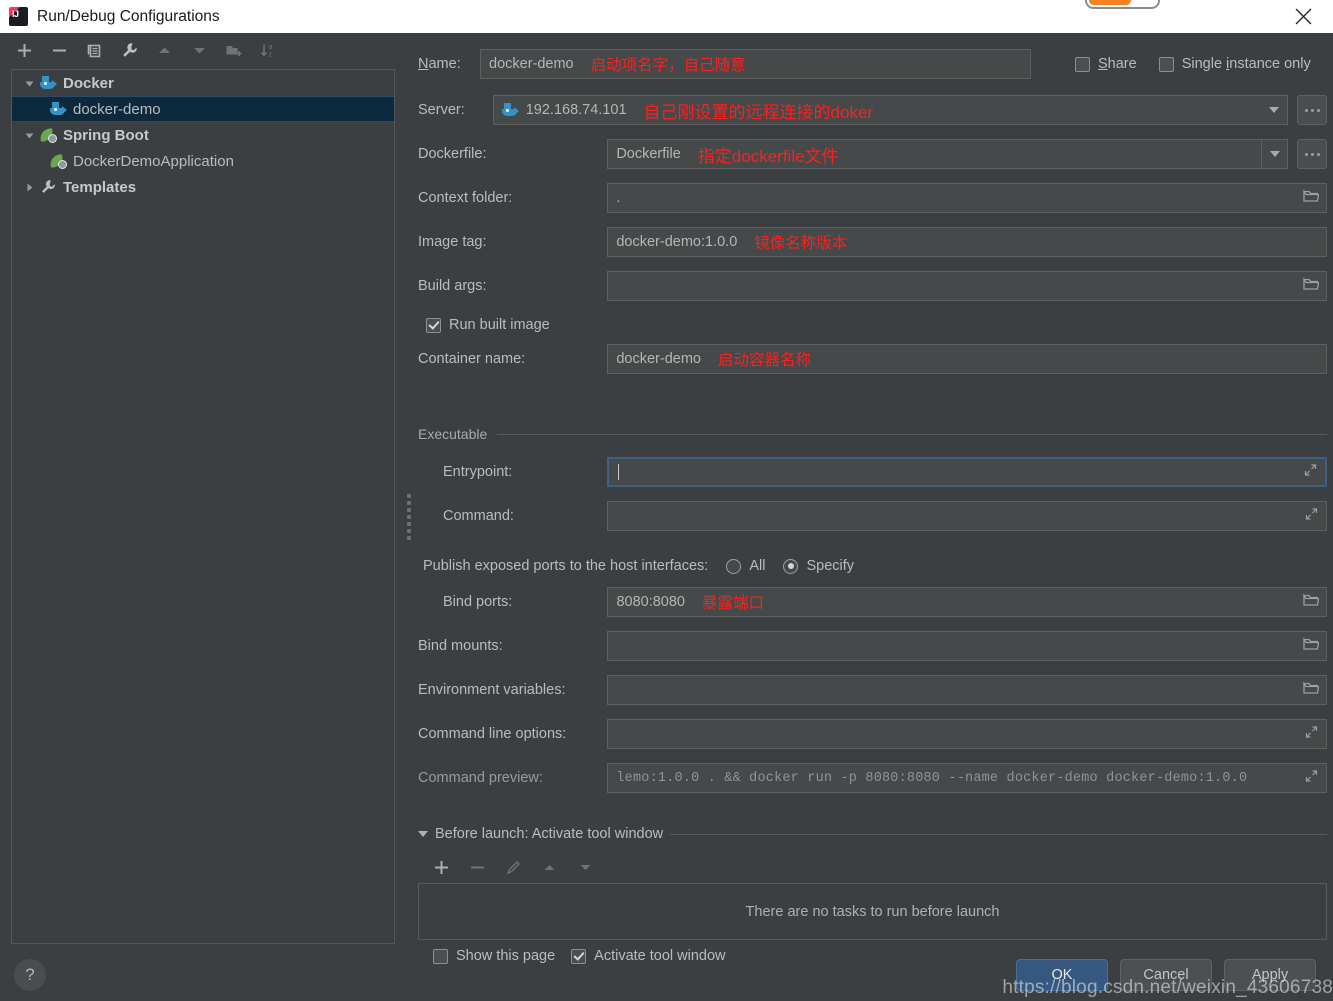 Image resolution: width=1333 pixels, height=1001 pixels. What do you see at coordinates (440, 956) in the screenshot?
I see `show-this-page-checkbox-box` at bounding box center [440, 956].